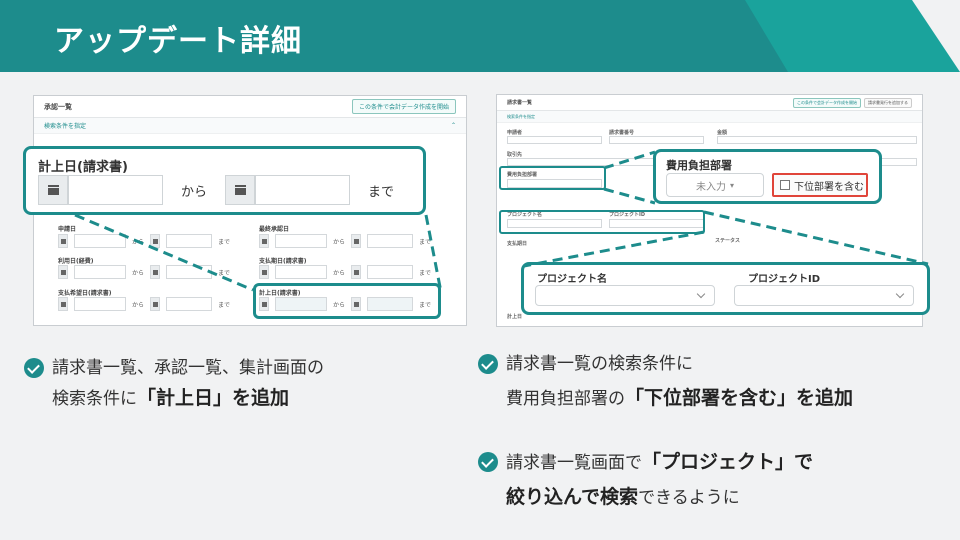  What do you see at coordinates (599, 364) in the screenshot?
I see `note-sub-dept-line1: 請求書一覧の検索条件に` at bounding box center [599, 364].